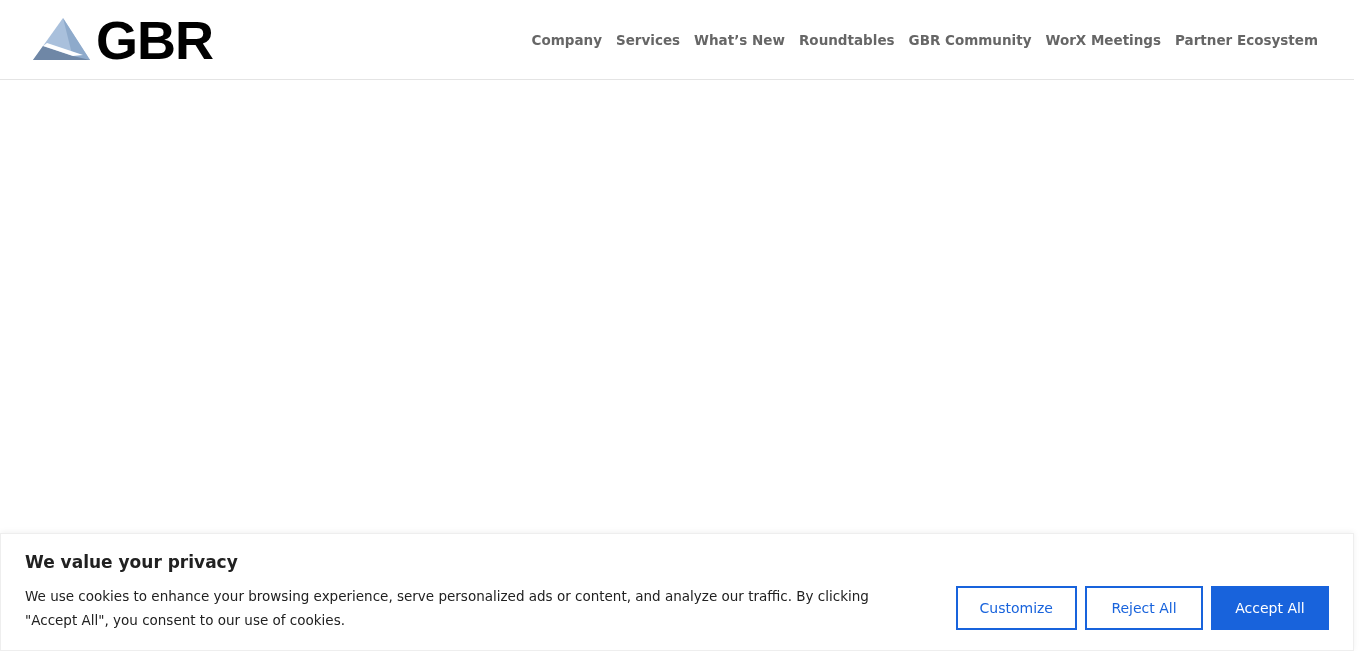 This screenshot has height=651, width=1366. Describe the element at coordinates (1246, 39) in the screenshot. I see `nav-link: Partner Ecosystem` at that location.